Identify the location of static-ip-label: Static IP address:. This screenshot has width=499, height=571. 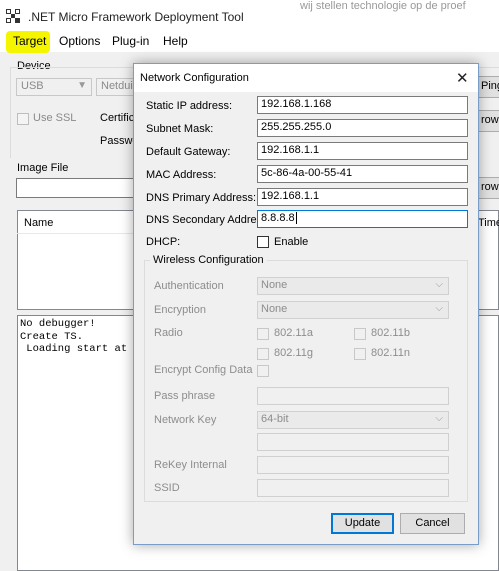
(189, 106).